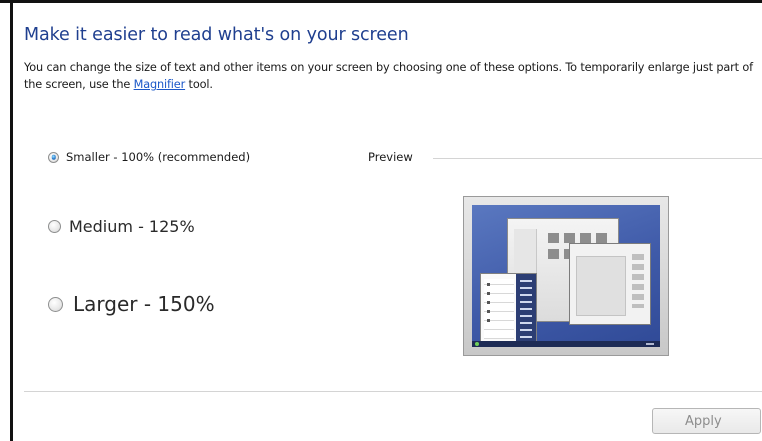 This screenshot has height=441, width=762. I want to click on preview-desktop, so click(566, 276).